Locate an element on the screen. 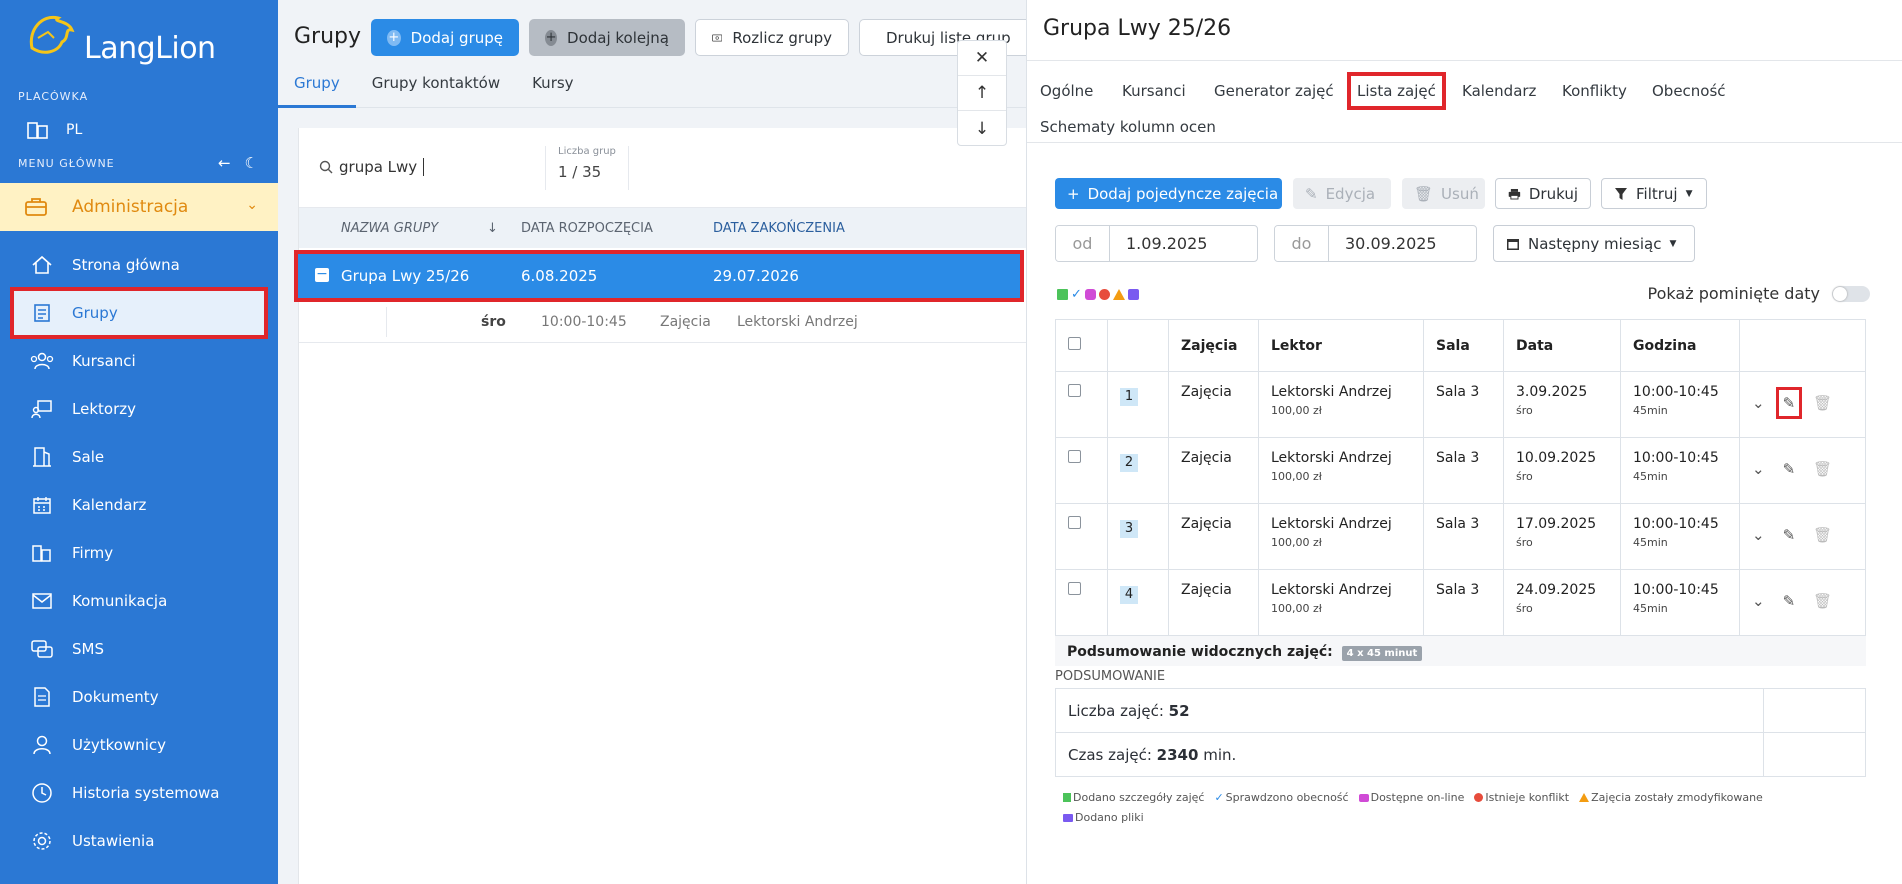 Image resolution: width=1902 pixels, height=884 pixels. collapse-arrow-icon: ← is located at coordinates (224, 163).